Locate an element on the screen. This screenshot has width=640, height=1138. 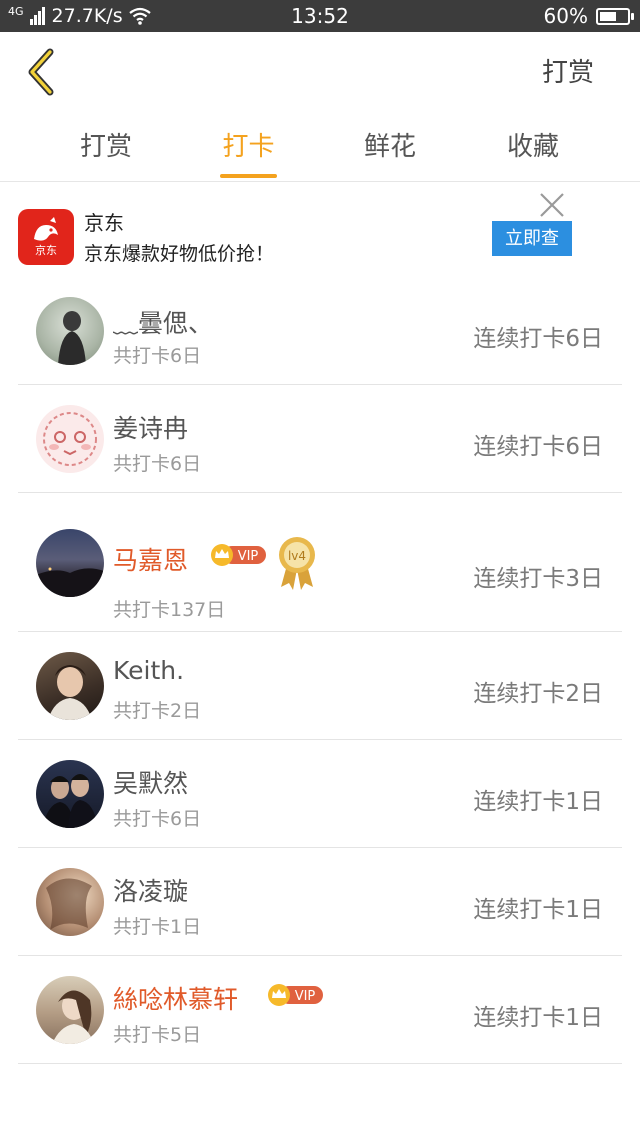
tab-checkin: 打卡 is located at coordinates (248, 154).